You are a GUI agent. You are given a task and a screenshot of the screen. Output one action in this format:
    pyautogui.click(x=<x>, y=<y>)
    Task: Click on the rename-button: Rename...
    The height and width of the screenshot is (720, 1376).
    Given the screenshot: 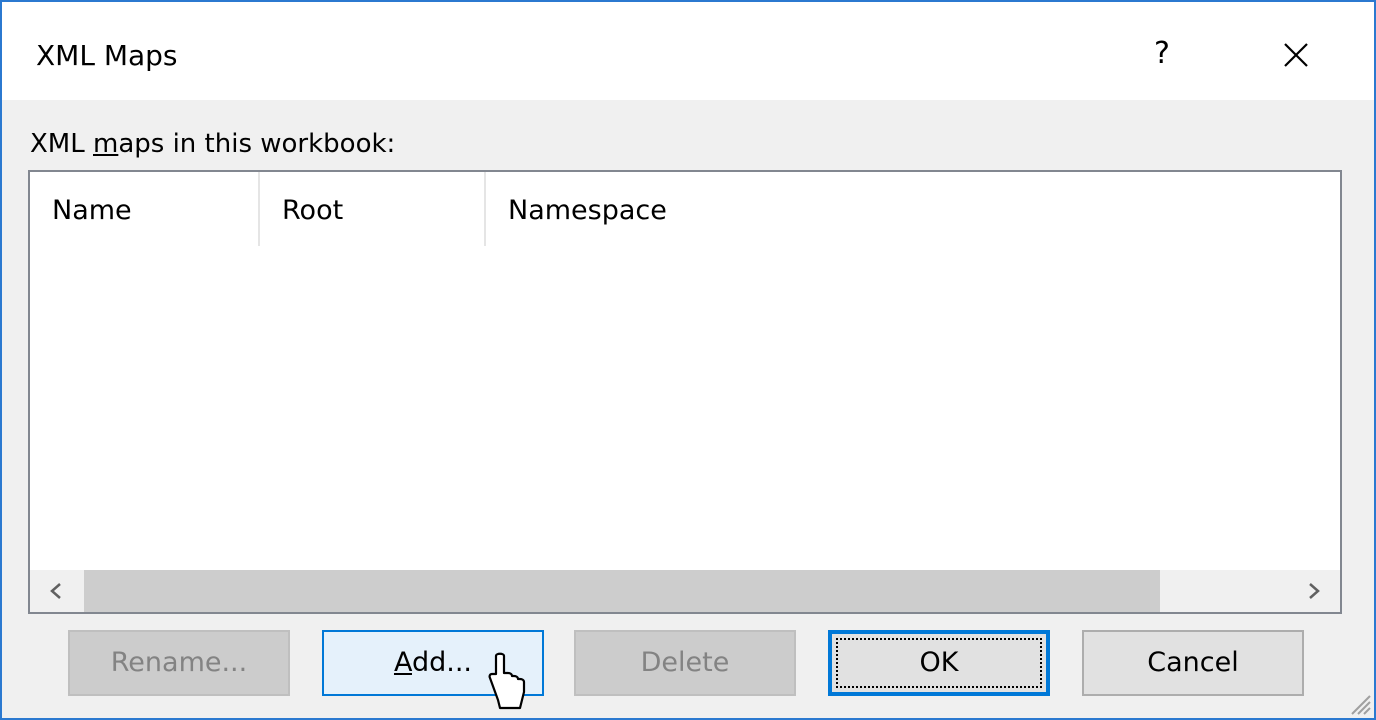 What is the action you would take?
    pyautogui.click(x=179, y=663)
    